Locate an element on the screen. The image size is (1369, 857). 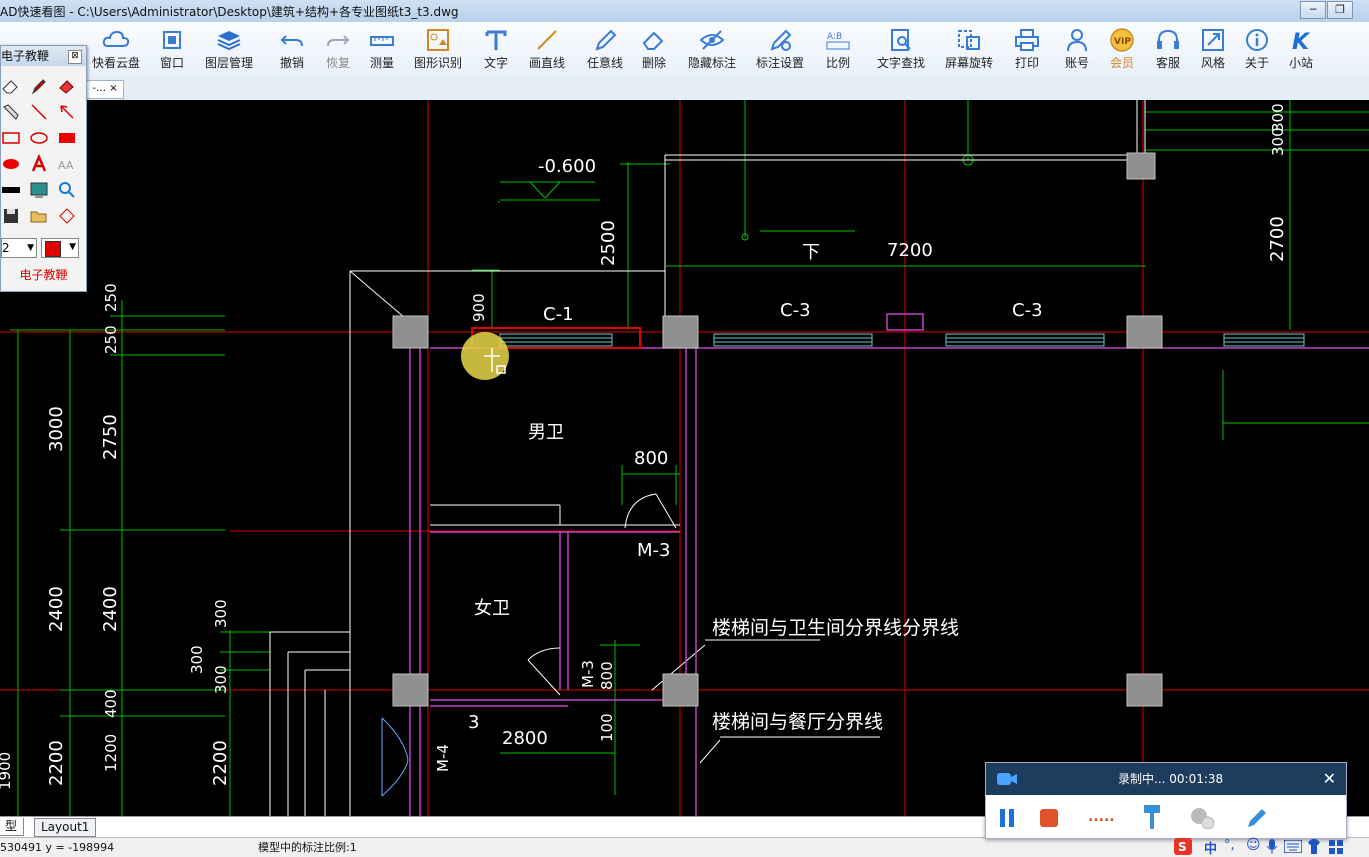
room-label-mens-restroom: 男卫 is located at coordinates (546, 432).